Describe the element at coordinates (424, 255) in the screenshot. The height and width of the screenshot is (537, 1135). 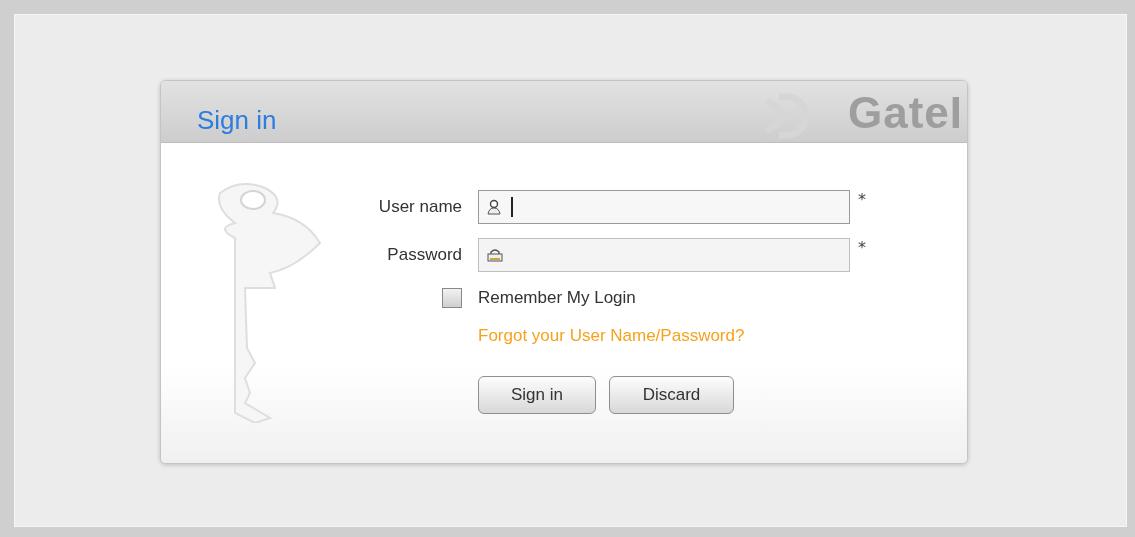
I see `field-label: Password` at that location.